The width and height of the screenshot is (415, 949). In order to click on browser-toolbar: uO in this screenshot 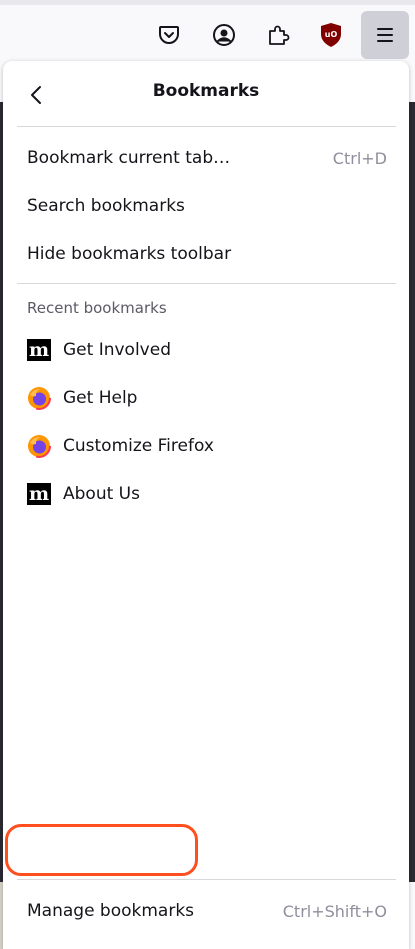, I will do `click(207, 32)`.